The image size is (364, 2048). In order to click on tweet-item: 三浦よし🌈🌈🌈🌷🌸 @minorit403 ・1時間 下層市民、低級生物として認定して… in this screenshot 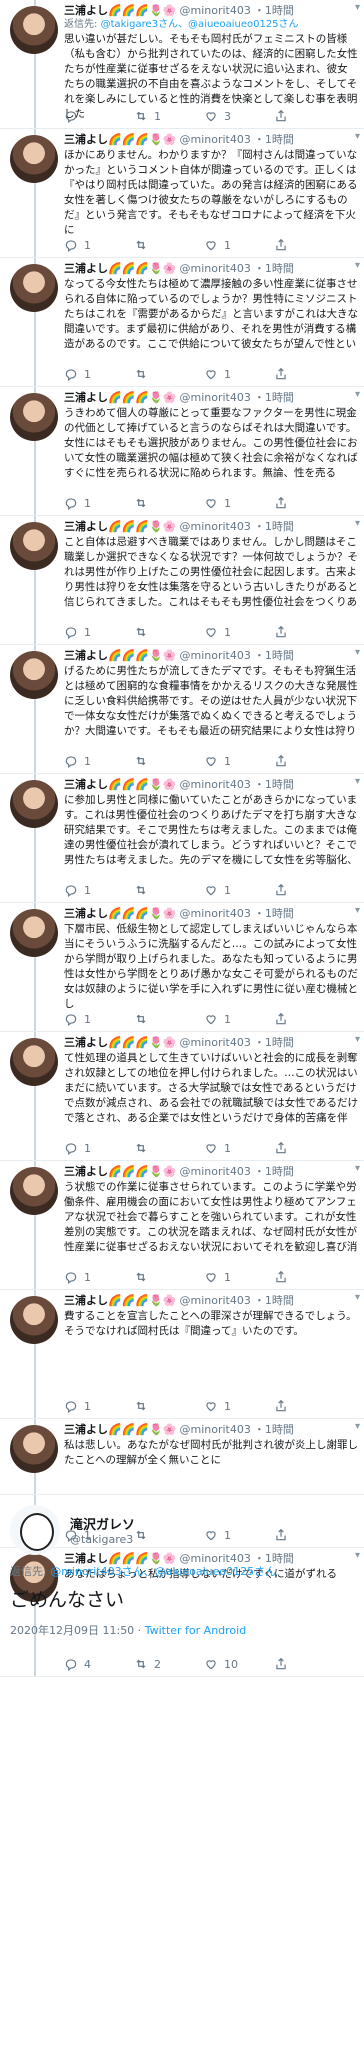, I will do `click(182, 967)`.